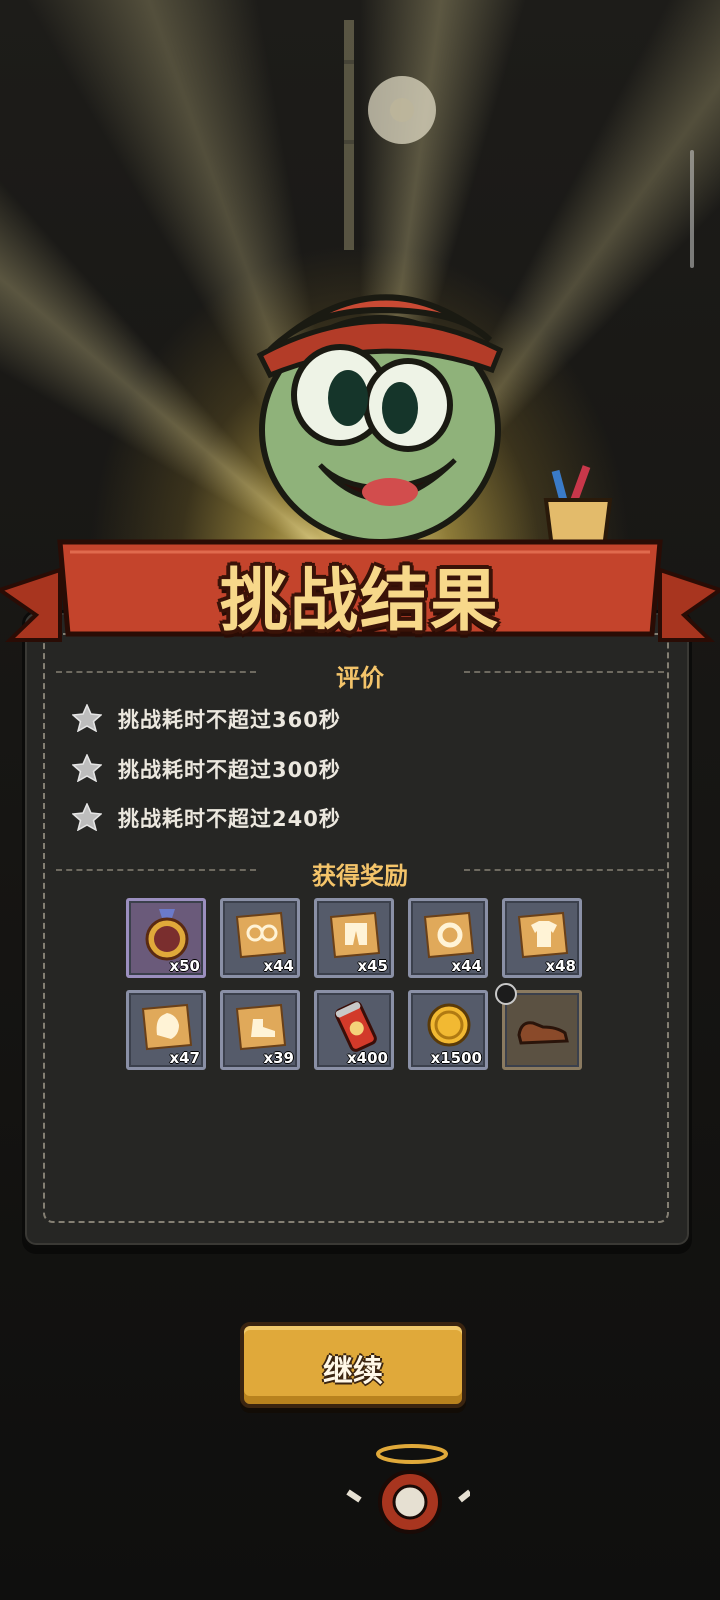  Describe the element at coordinates (372, 966) in the screenshot. I see `reward-qty: x45` at that location.